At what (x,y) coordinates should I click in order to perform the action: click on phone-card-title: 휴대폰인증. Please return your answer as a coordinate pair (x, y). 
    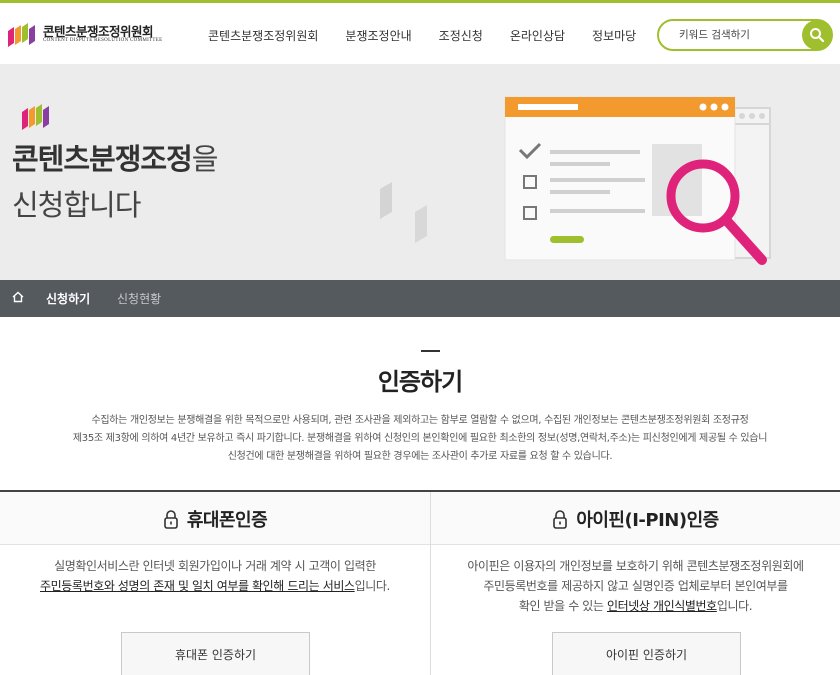
    Looking at the image, I should click on (215, 519).